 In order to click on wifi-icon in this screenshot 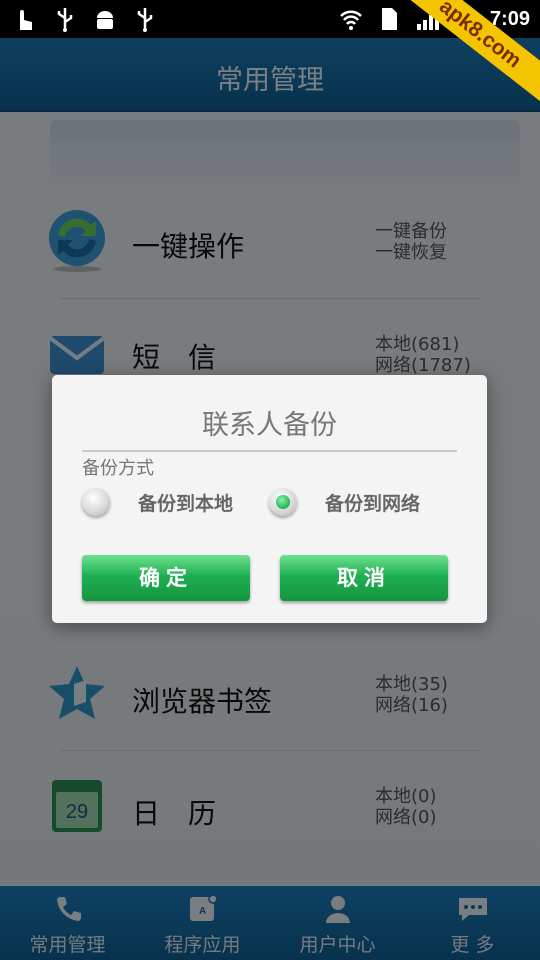, I will do `click(351, 19)`.